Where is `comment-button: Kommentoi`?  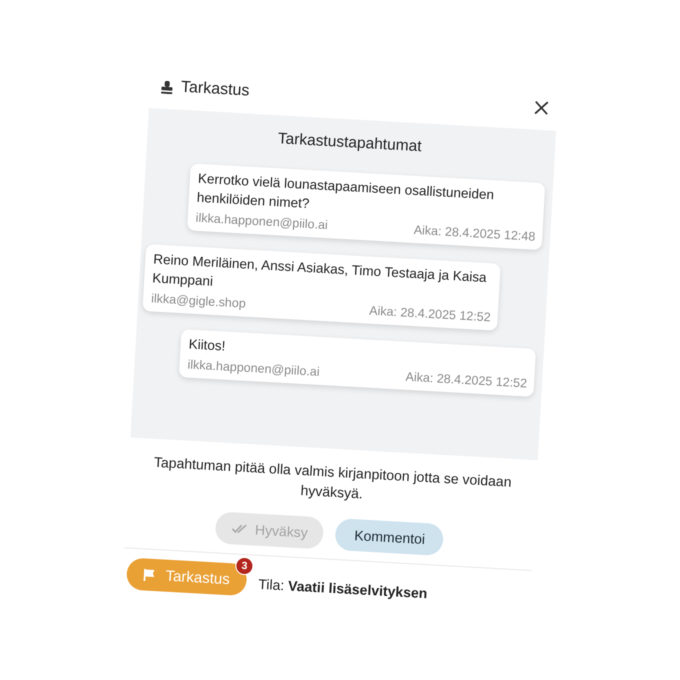 comment-button: Kommentoi is located at coordinates (389, 537).